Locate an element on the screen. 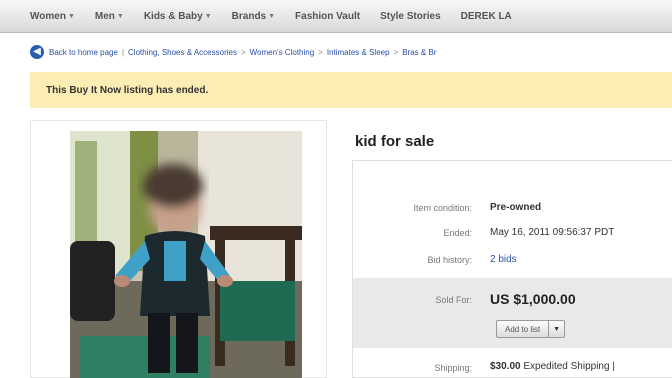 The height and width of the screenshot is (378, 672). sold-for-label: Sold For: is located at coordinates (453, 300).